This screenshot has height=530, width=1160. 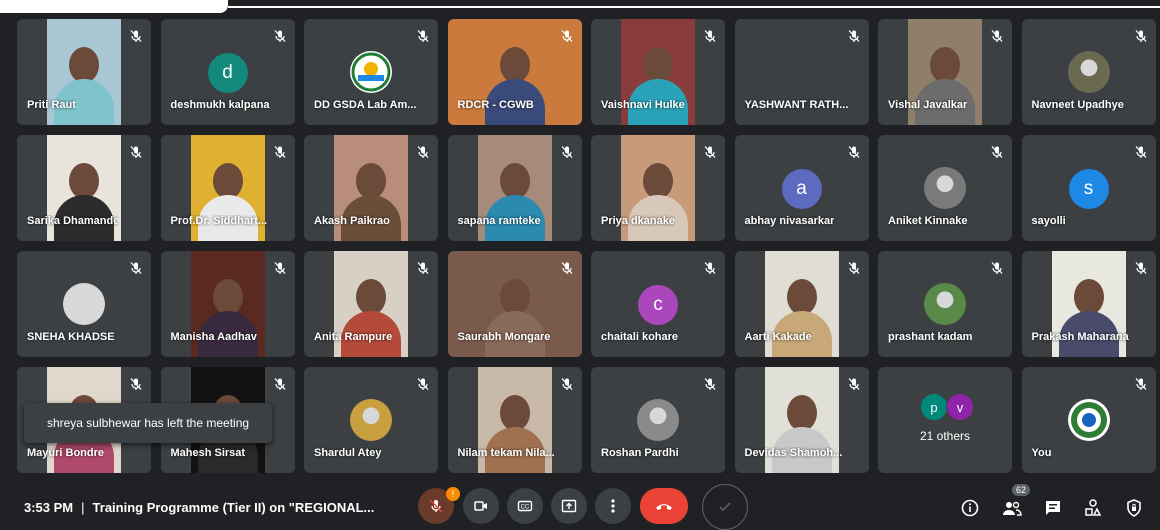 I want to click on participant-tile: sapana ramteke, so click(x=514, y=188).